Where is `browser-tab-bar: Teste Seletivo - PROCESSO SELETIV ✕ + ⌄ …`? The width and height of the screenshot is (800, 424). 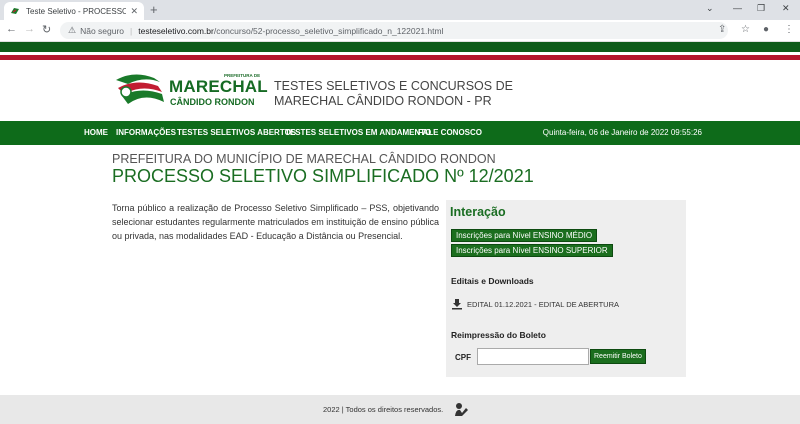 browser-tab-bar: Teste Seletivo - PROCESSO SELETIV ✕ + ⌄ … is located at coordinates (400, 10).